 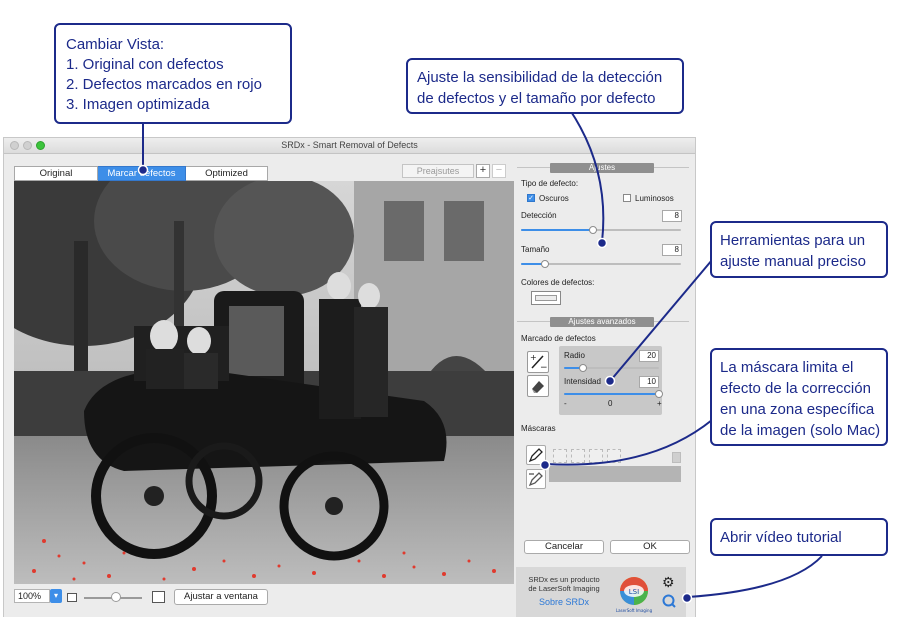 I want to click on tutorial-callout-line-1: Abrir vídeo tutorial, so click(x=781, y=537).